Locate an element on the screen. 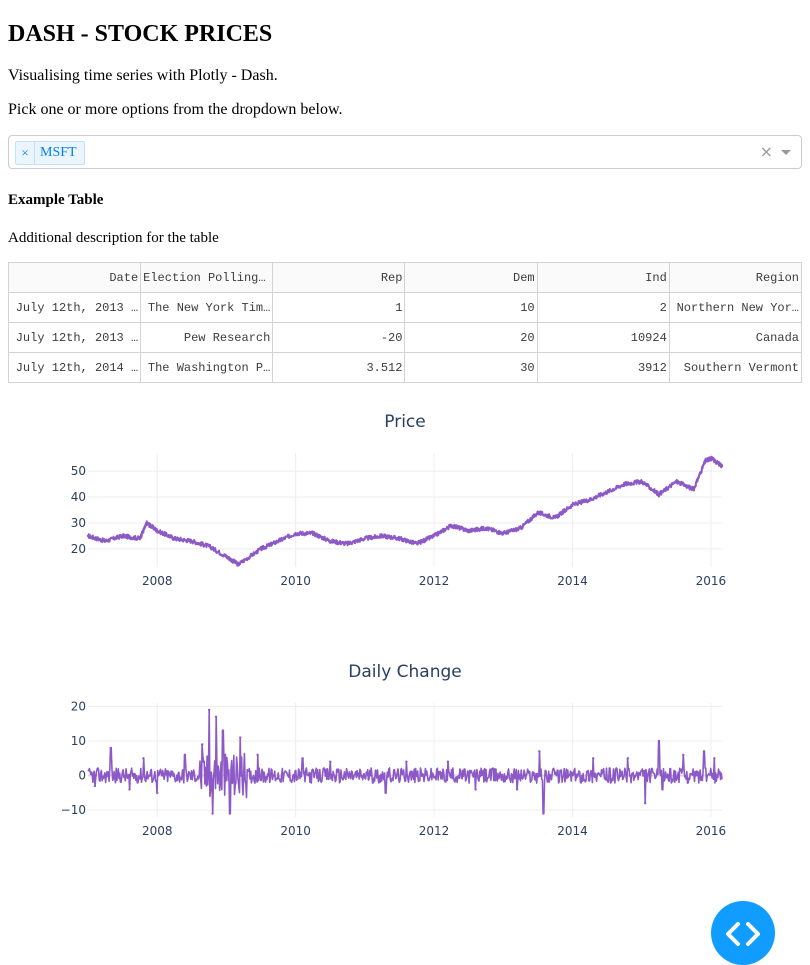  y-tick-label: 0 is located at coordinates (82, 776).